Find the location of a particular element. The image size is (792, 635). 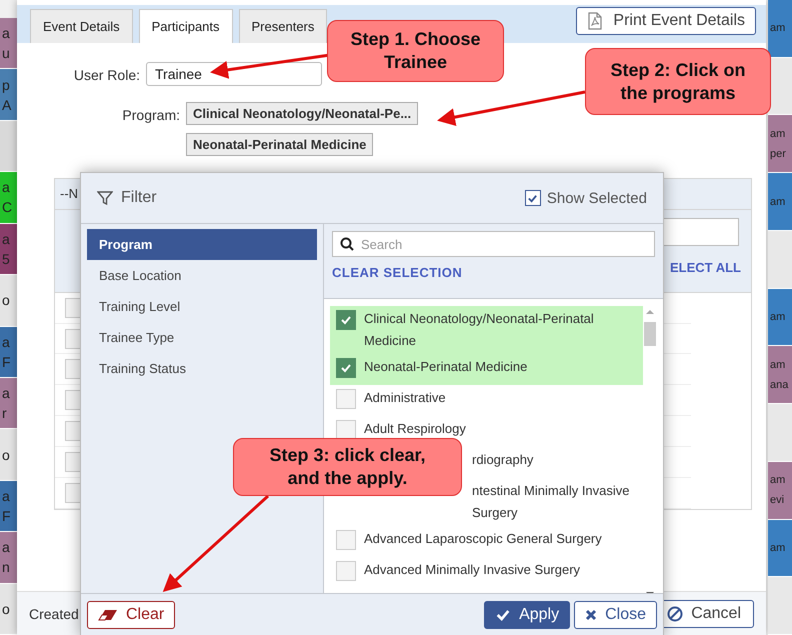

print-button: Print Event Details is located at coordinates (666, 21).